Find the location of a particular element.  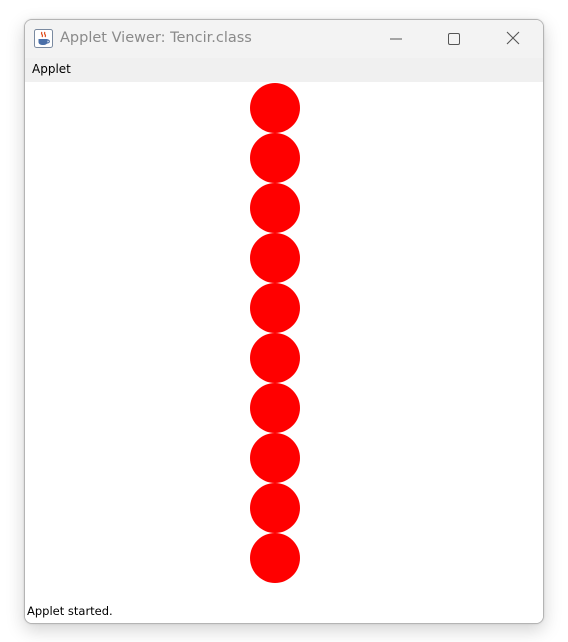

close-button is located at coordinates (513, 39).